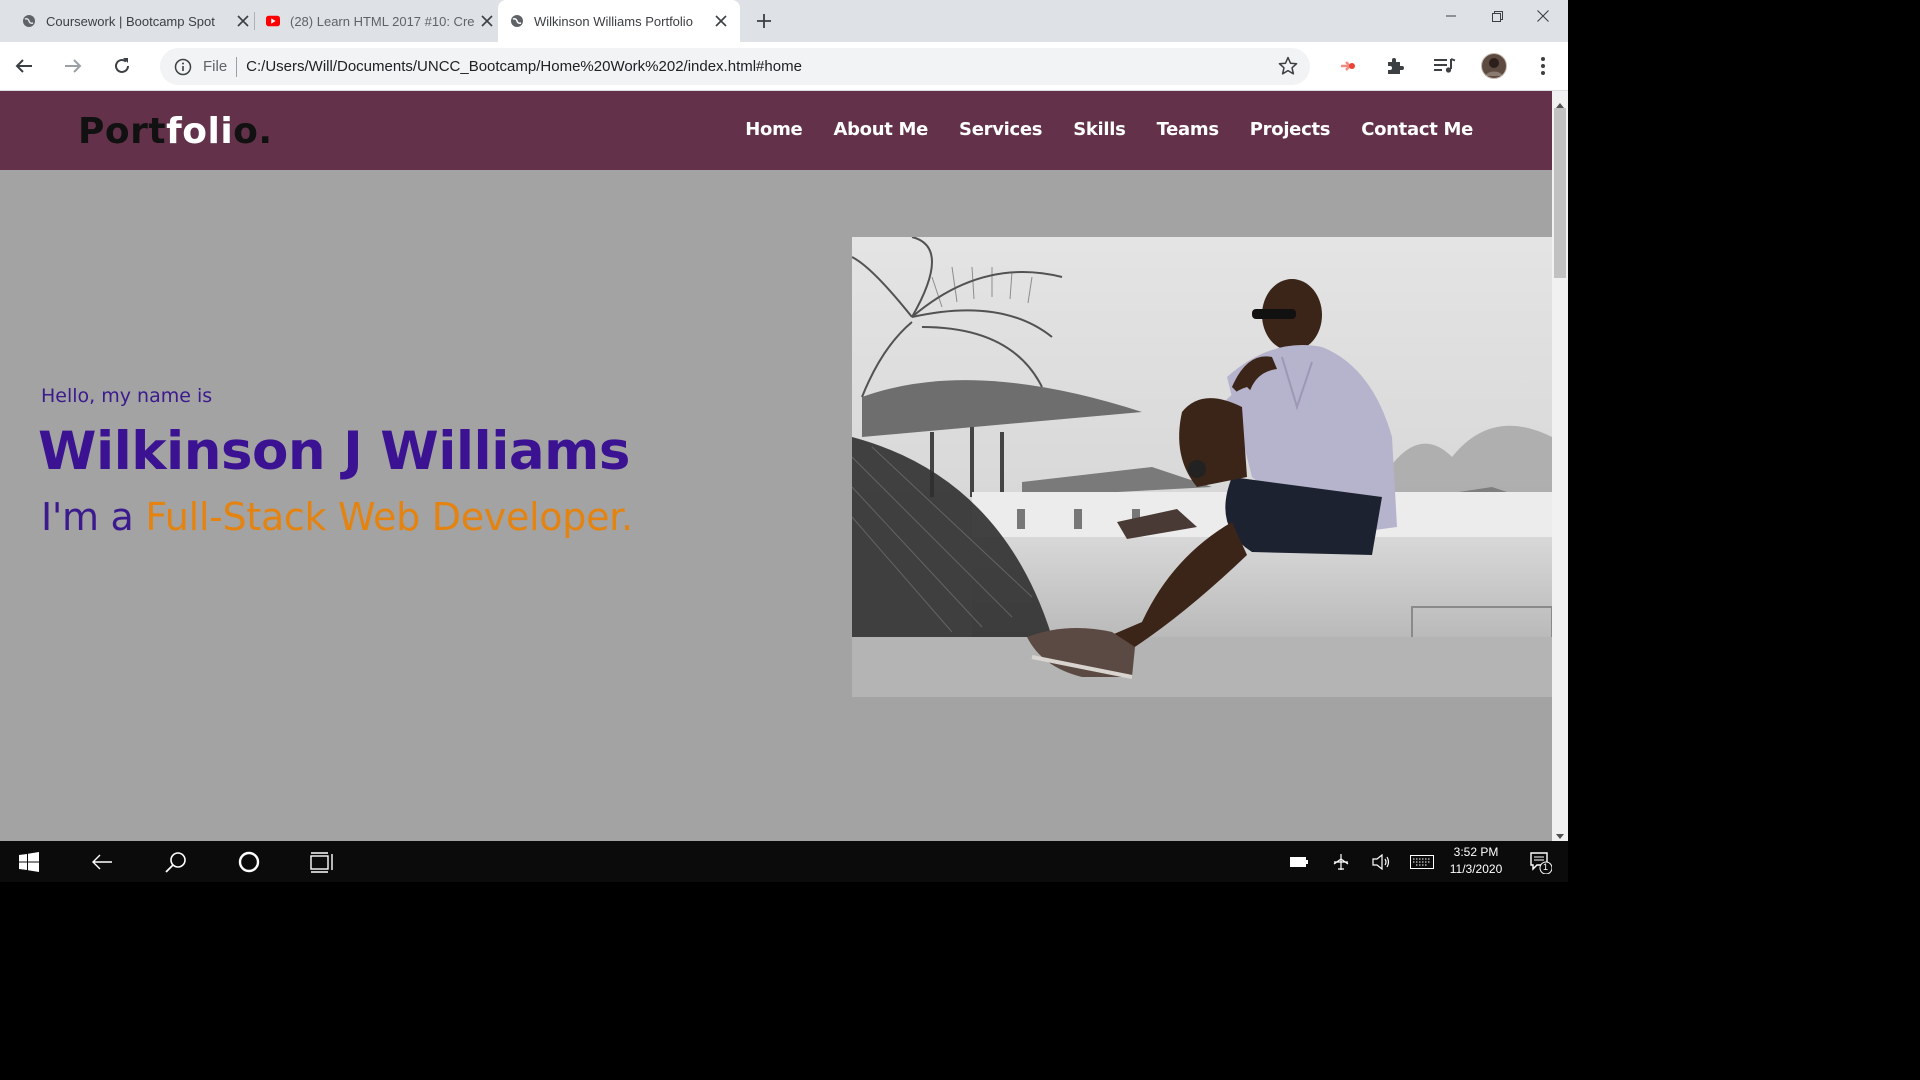  What do you see at coordinates (93, 517) in the screenshot?
I see `role-prefix: I'm a` at bounding box center [93, 517].